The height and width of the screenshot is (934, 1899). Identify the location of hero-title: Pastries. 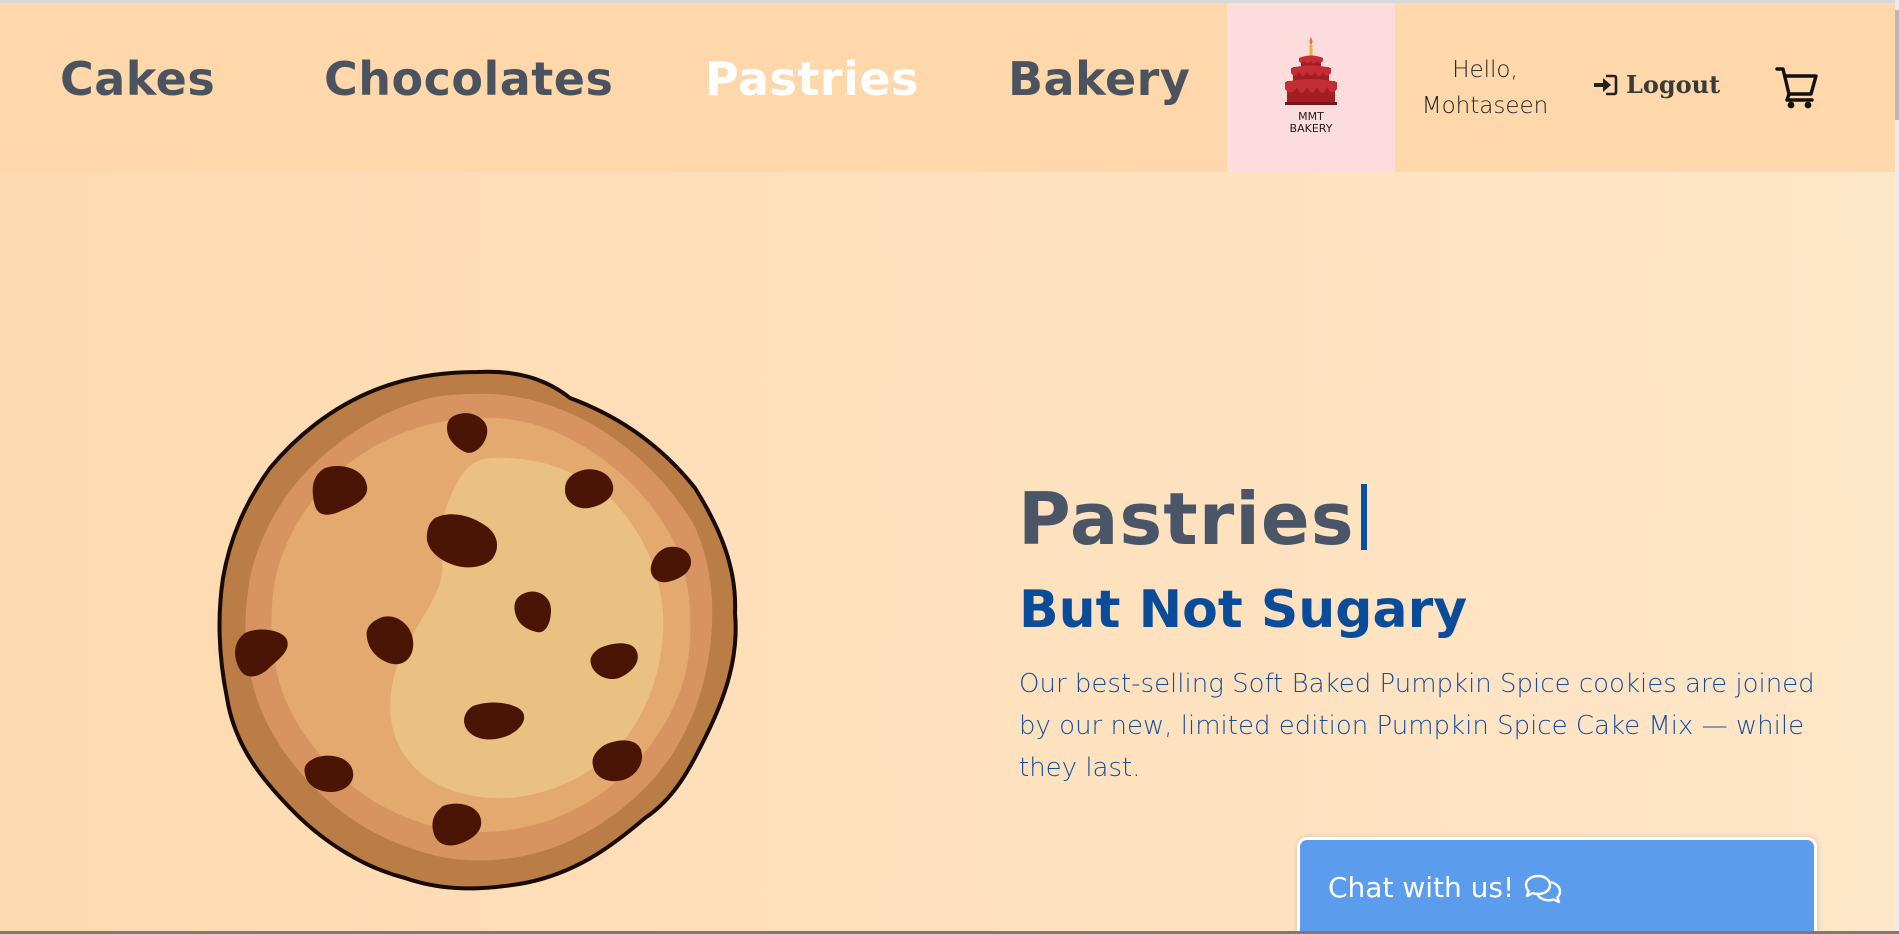
(1192, 519).